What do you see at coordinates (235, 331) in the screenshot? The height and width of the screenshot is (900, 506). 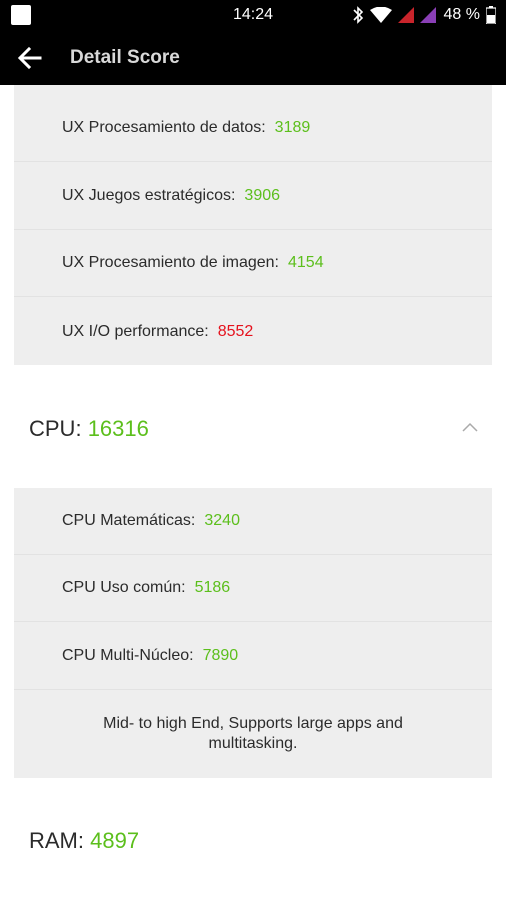 I see `item-value: 8552` at bounding box center [235, 331].